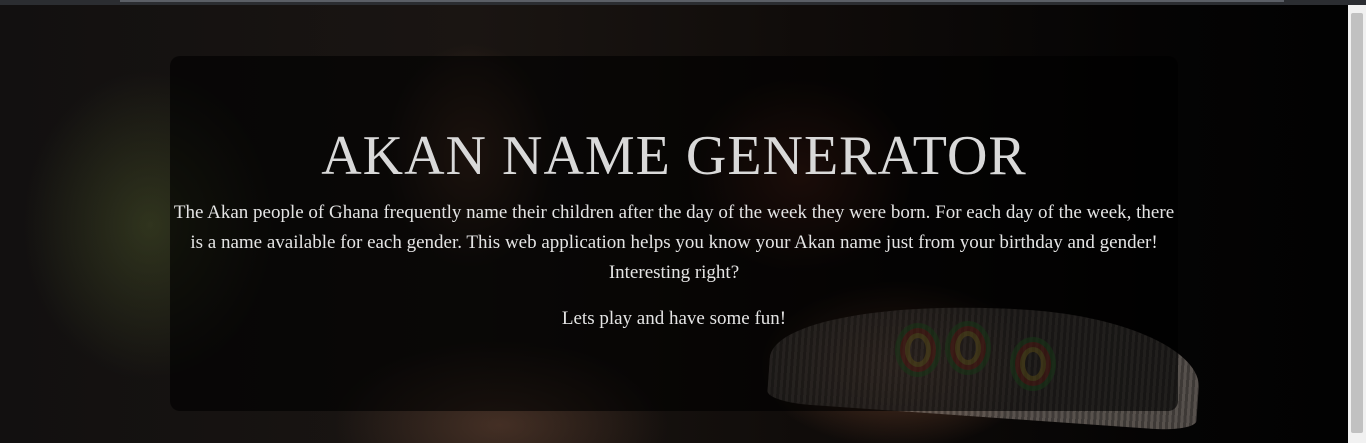  I want to click on browser-tab-hint, so click(702, 1).